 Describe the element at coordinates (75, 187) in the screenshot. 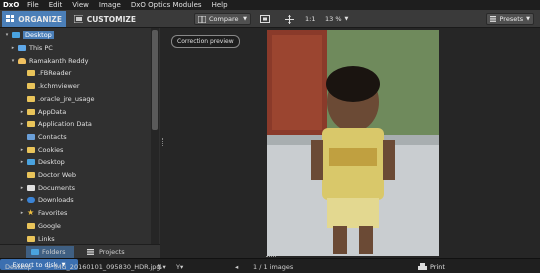

I see `tree-item: ▸ Documents` at that location.